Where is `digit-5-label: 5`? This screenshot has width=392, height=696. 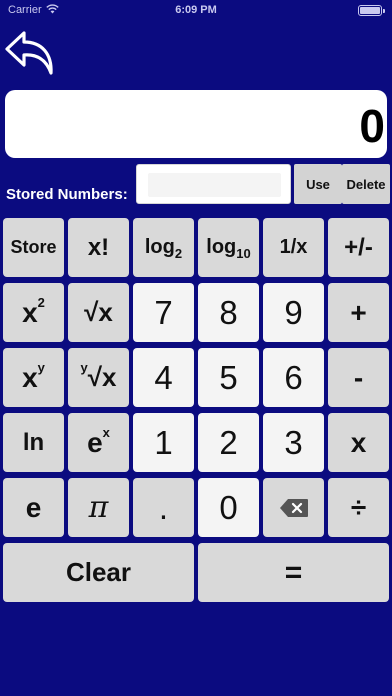 digit-5-label: 5 is located at coordinates (228, 377).